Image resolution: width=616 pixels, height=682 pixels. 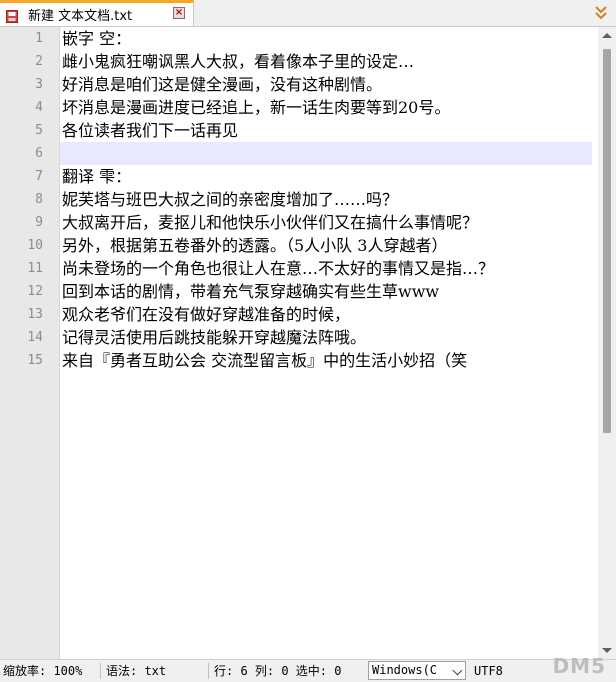 What do you see at coordinates (405, 670) in the screenshot?
I see `line-ending-value: Windows(C` at bounding box center [405, 670].